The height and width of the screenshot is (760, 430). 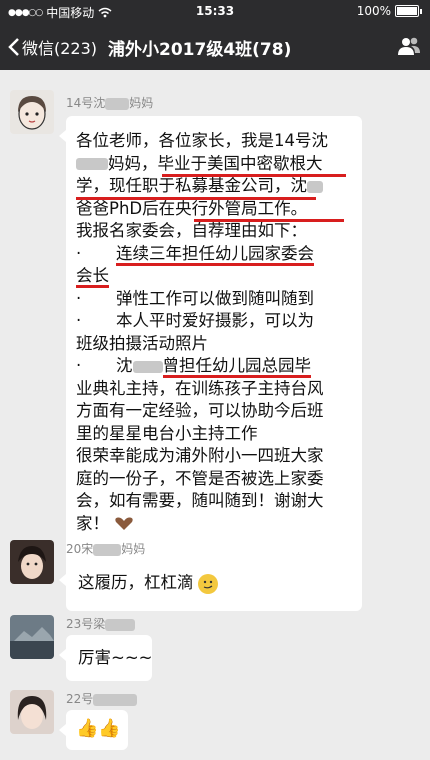 What do you see at coordinates (191, 230) in the screenshot?
I see `text-line: 我报名家委会，自荐理由如下：` at bounding box center [191, 230].